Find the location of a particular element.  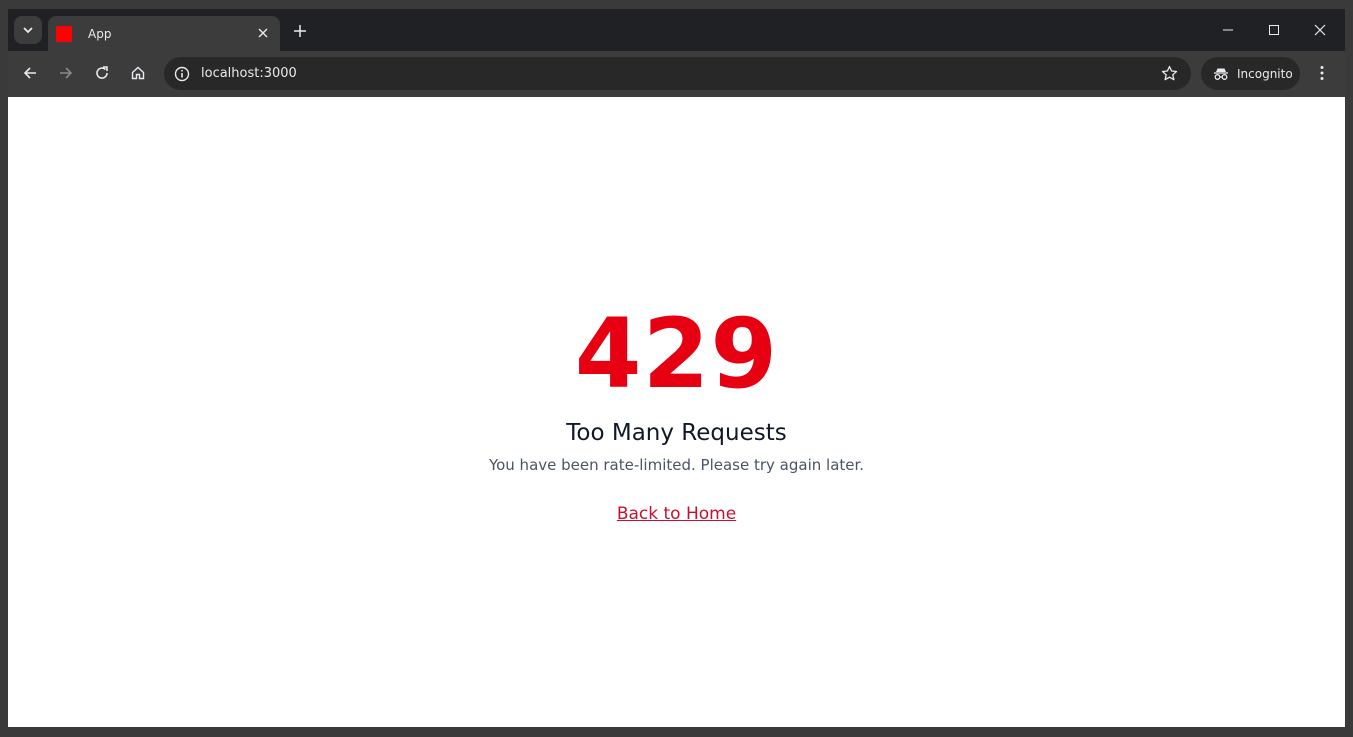

bookmark-star-button is located at coordinates (1169, 73).